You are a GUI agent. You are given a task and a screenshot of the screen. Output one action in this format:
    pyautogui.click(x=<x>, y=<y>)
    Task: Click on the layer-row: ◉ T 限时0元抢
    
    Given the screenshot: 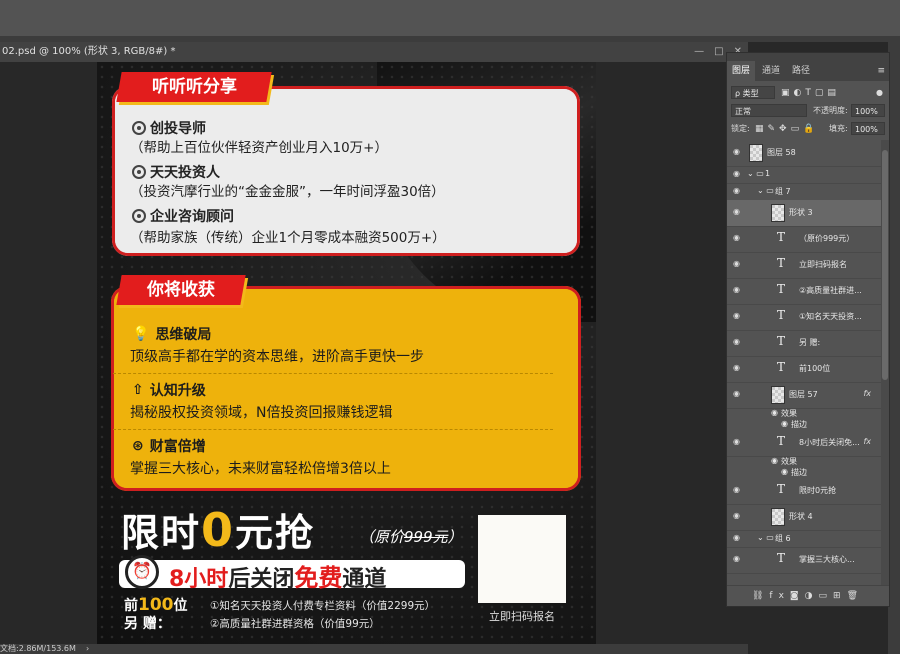 What is the action you would take?
    pyautogui.click(x=804, y=491)
    